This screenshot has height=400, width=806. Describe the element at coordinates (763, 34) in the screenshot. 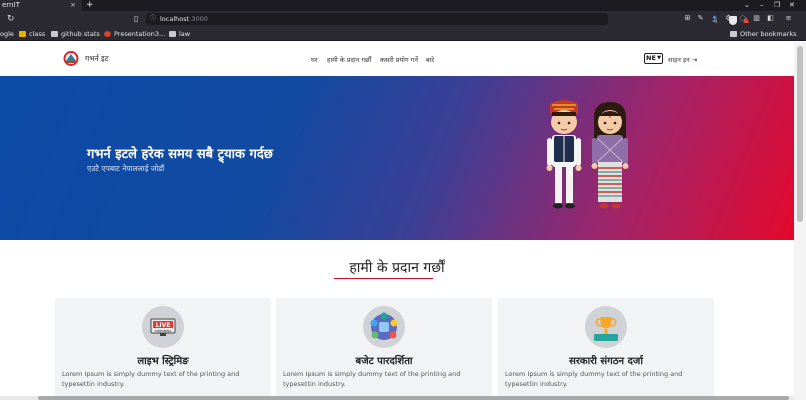

I see `other-bookmarks: Other bookmarks` at that location.